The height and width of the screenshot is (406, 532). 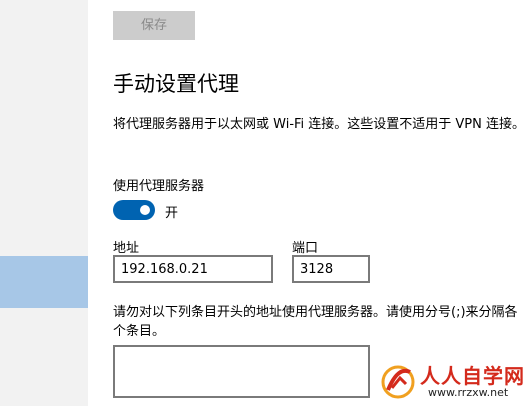 I want to click on watermark: 人人自学网 www.rrzxw.net, so click(x=453, y=381).